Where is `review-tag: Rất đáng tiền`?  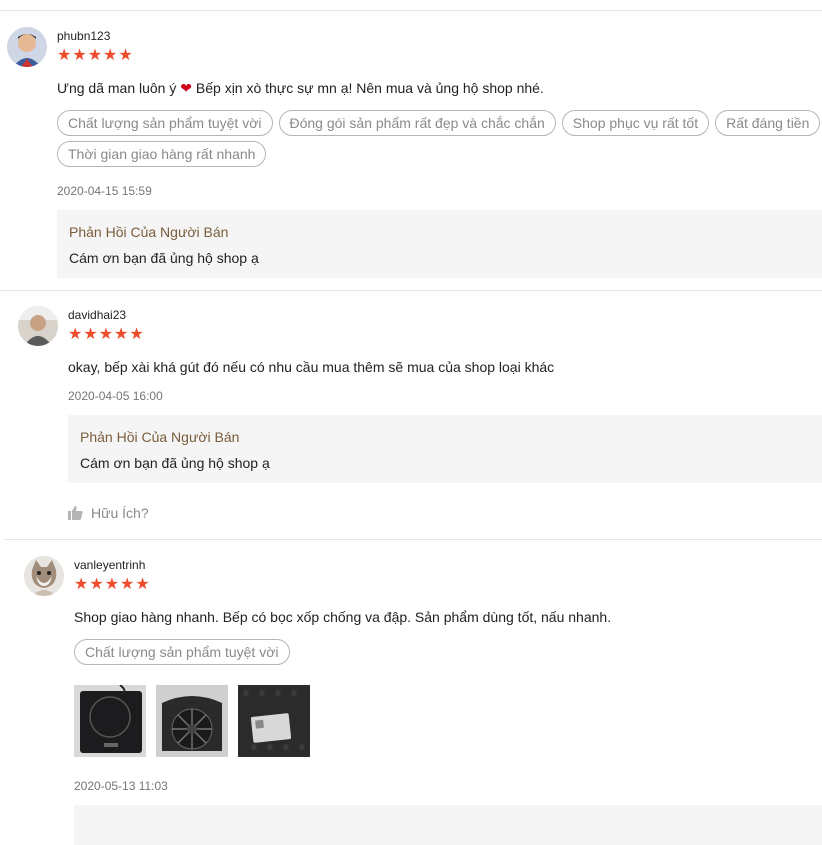
review-tag: Rất đáng tiền is located at coordinates (768, 123).